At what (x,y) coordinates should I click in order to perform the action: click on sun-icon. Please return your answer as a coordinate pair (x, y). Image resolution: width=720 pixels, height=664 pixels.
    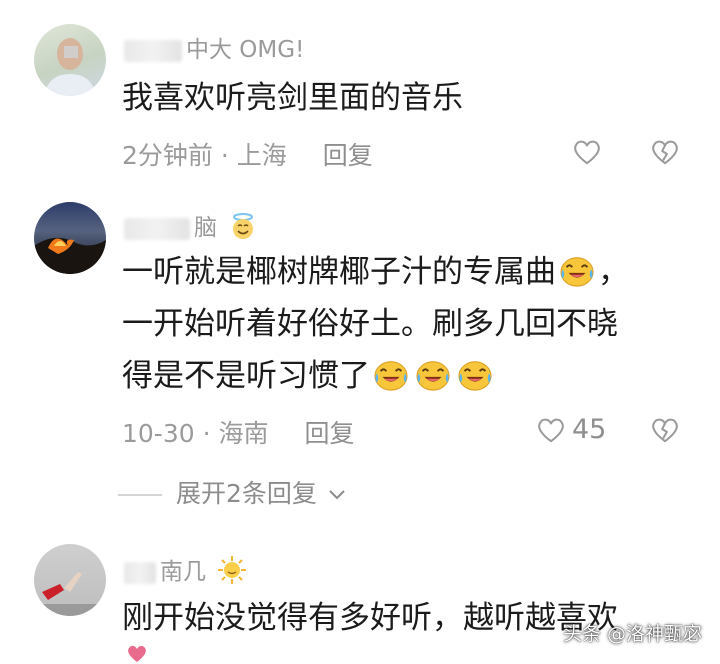
    Looking at the image, I should click on (232, 570).